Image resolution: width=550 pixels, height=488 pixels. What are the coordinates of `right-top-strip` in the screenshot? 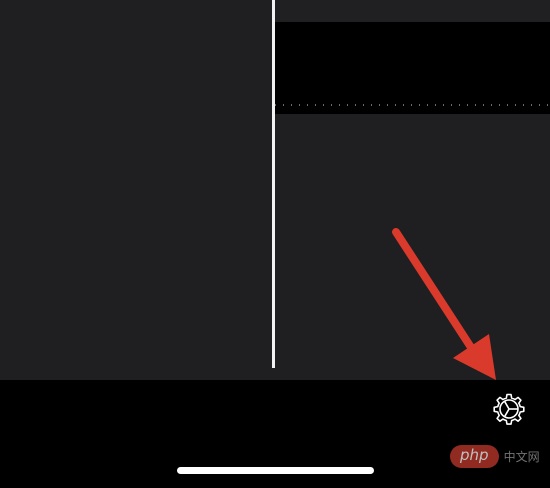 It's located at (412, 11).